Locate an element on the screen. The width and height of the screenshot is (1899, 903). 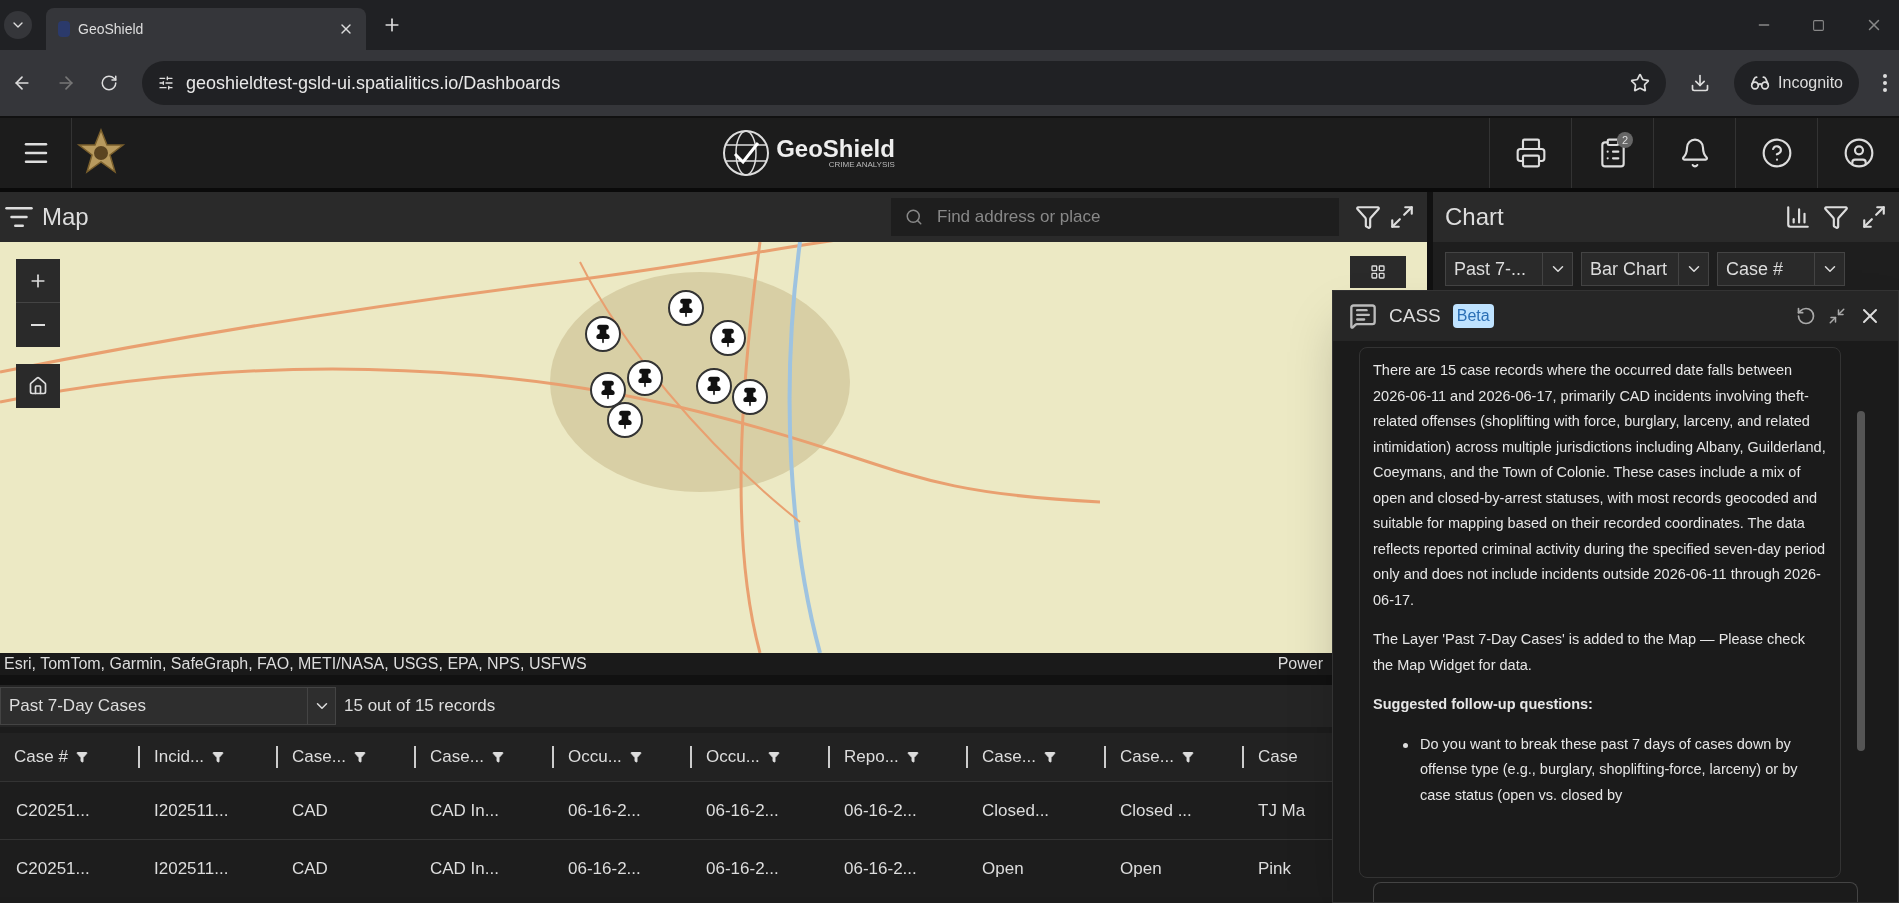
collapse-icon is located at coordinates (1837, 316).